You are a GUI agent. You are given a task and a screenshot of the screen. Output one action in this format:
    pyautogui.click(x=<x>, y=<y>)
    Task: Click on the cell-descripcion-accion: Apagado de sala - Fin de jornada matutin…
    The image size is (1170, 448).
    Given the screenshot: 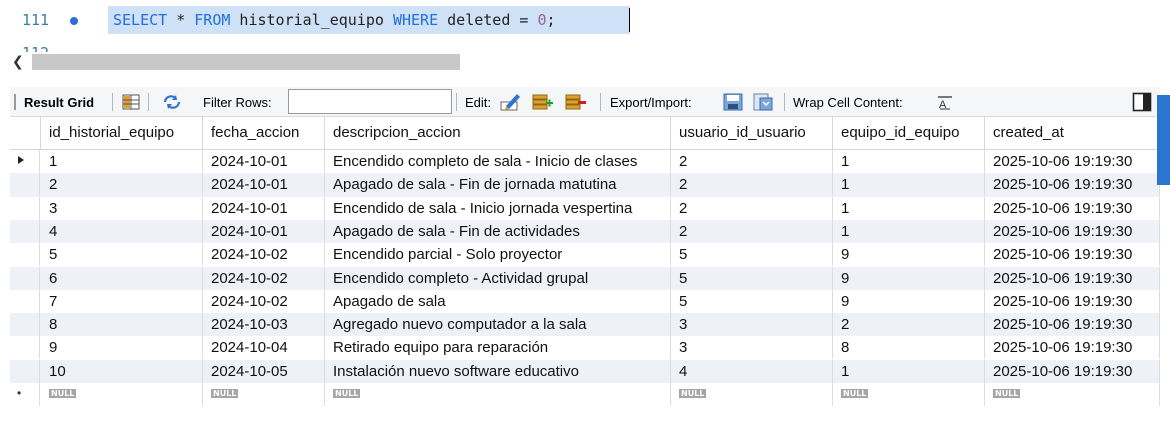 What is the action you would take?
    pyautogui.click(x=498, y=185)
    